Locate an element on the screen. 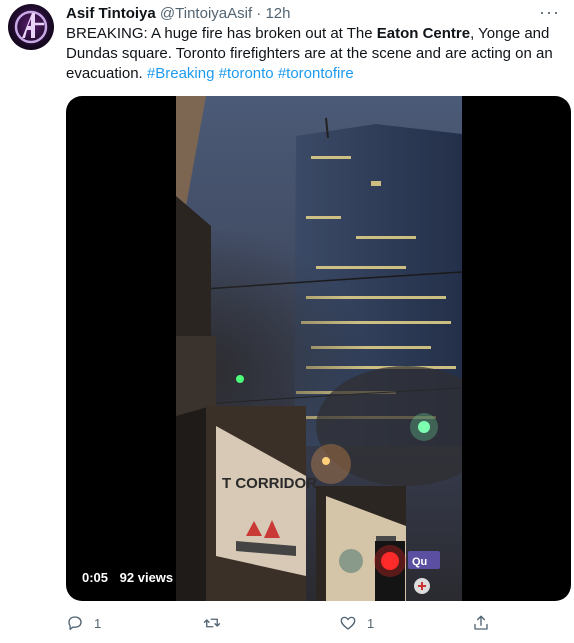  share-button is located at coordinates (481, 623).